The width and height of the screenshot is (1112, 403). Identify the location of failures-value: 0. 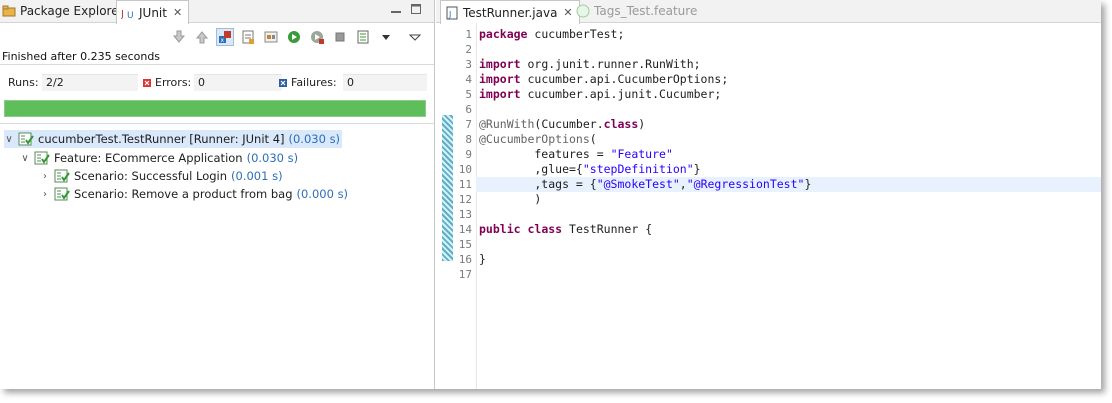
(385, 82).